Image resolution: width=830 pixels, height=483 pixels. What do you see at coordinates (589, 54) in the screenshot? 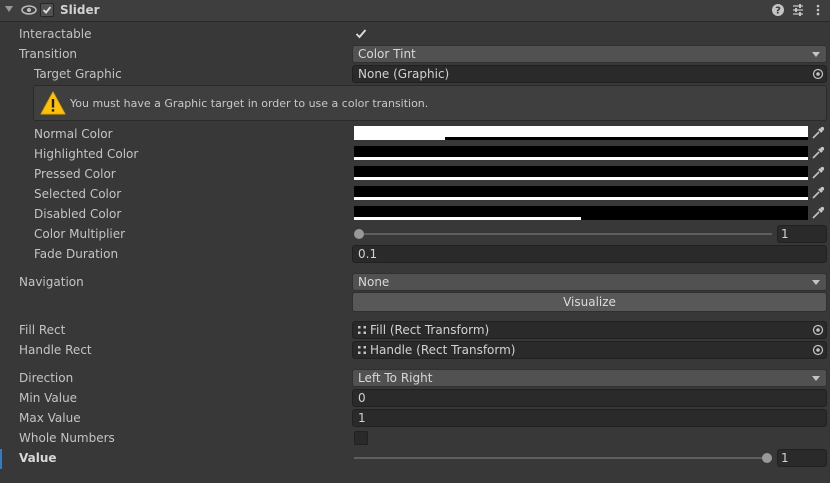
I see `transition-dropdown: Color Tint` at bounding box center [589, 54].